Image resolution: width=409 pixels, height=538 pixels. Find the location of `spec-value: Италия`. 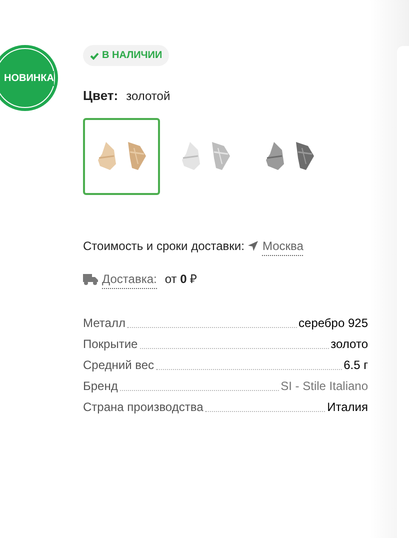

spec-value: Италия is located at coordinates (347, 407).